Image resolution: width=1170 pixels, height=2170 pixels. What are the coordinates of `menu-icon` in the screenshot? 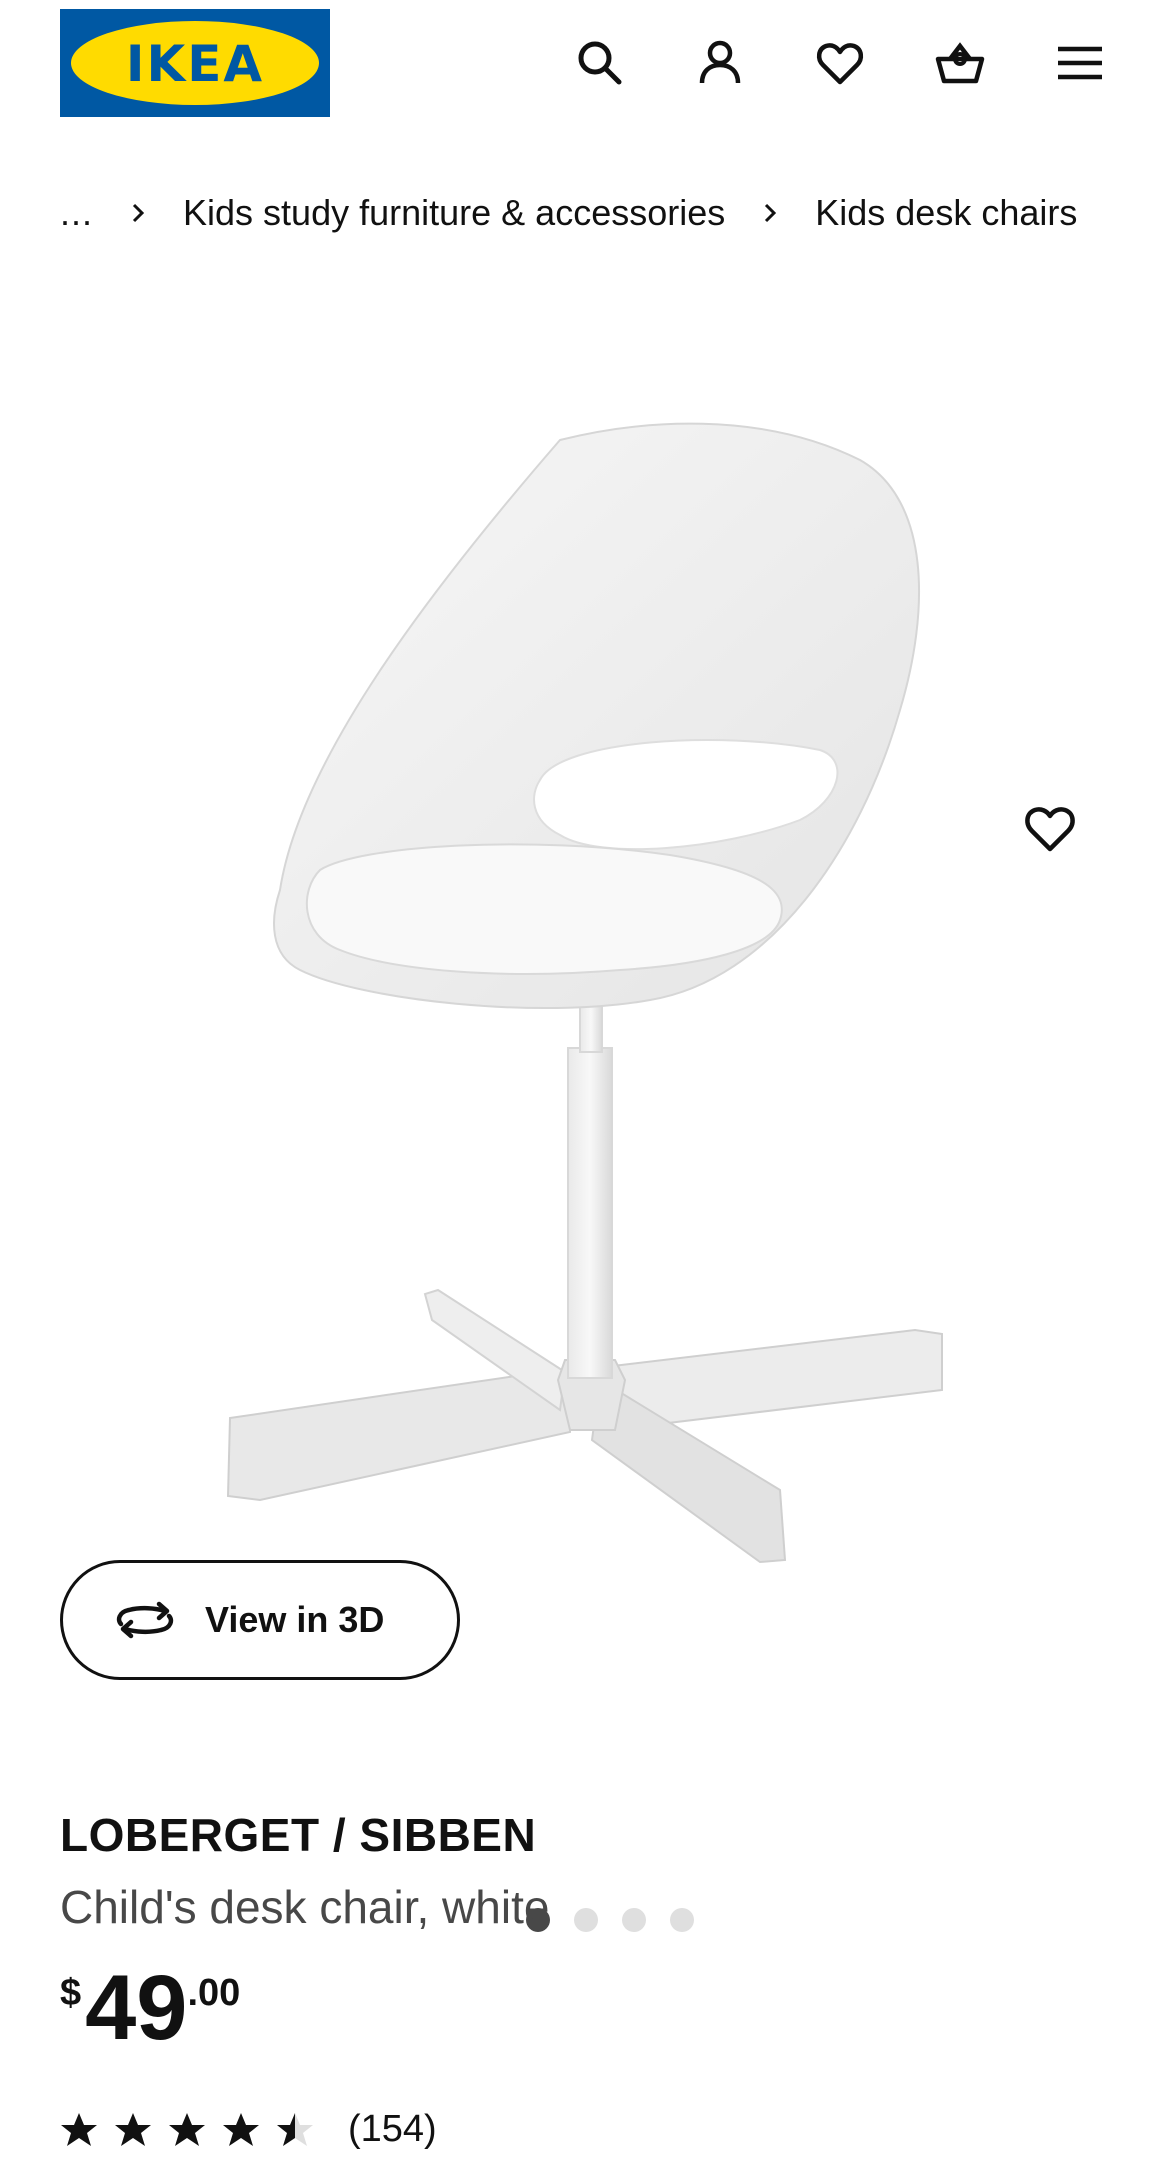 It's located at (1080, 63).